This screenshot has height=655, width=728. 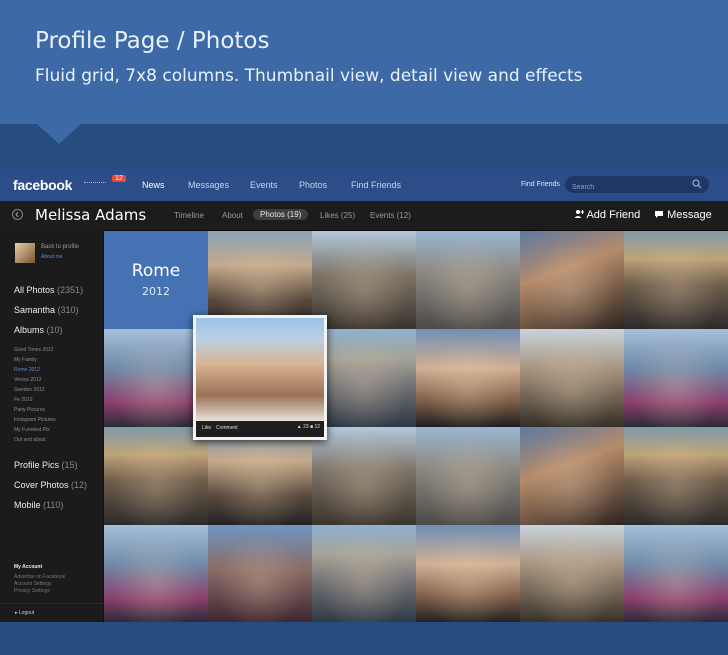 What do you see at coordinates (34, 290) in the screenshot?
I see `sidebar-item-label: All Photos` at bounding box center [34, 290].